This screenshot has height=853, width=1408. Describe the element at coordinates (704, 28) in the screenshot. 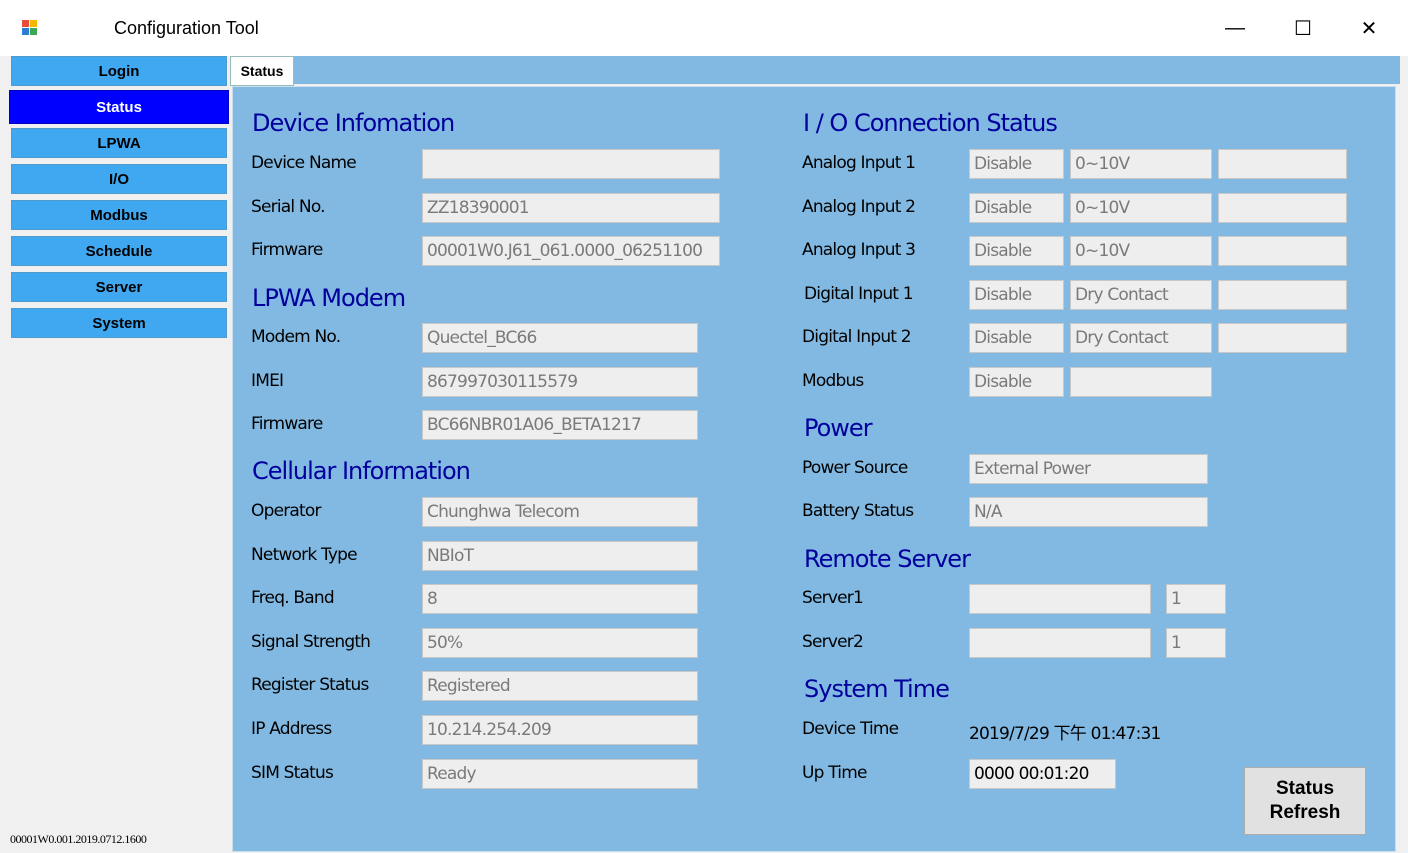

I see `title-bar: Configuration Tool — ☐ ✕` at that location.